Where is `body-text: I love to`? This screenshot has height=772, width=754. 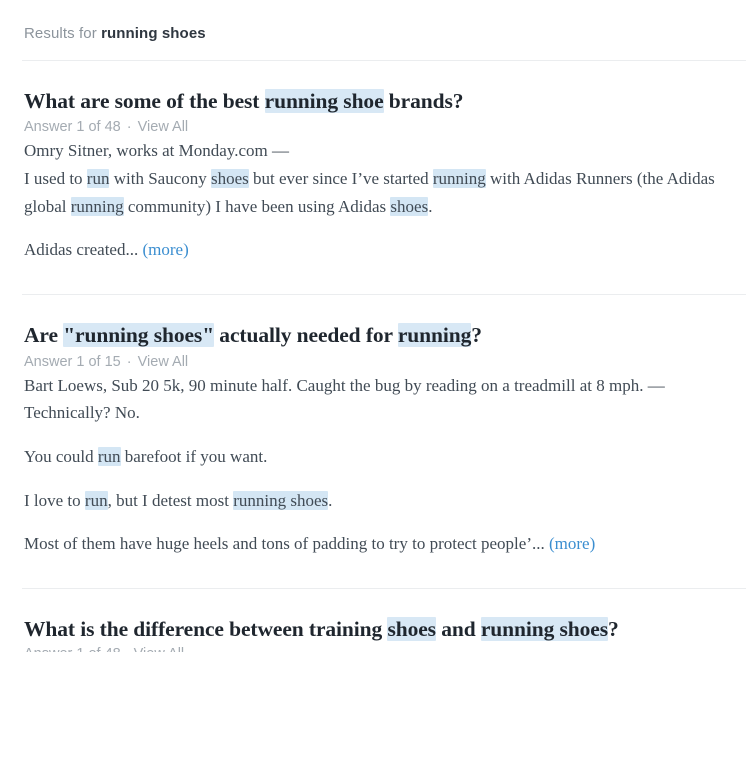 body-text: I love to is located at coordinates (54, 500).